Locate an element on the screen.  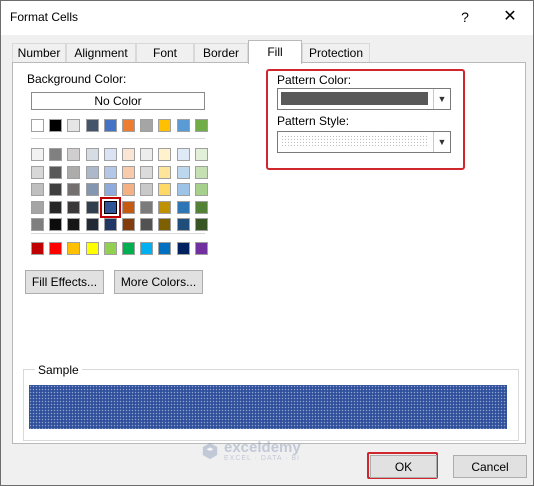
exceldemy-logo-icon is located at coordinates (210, 451).